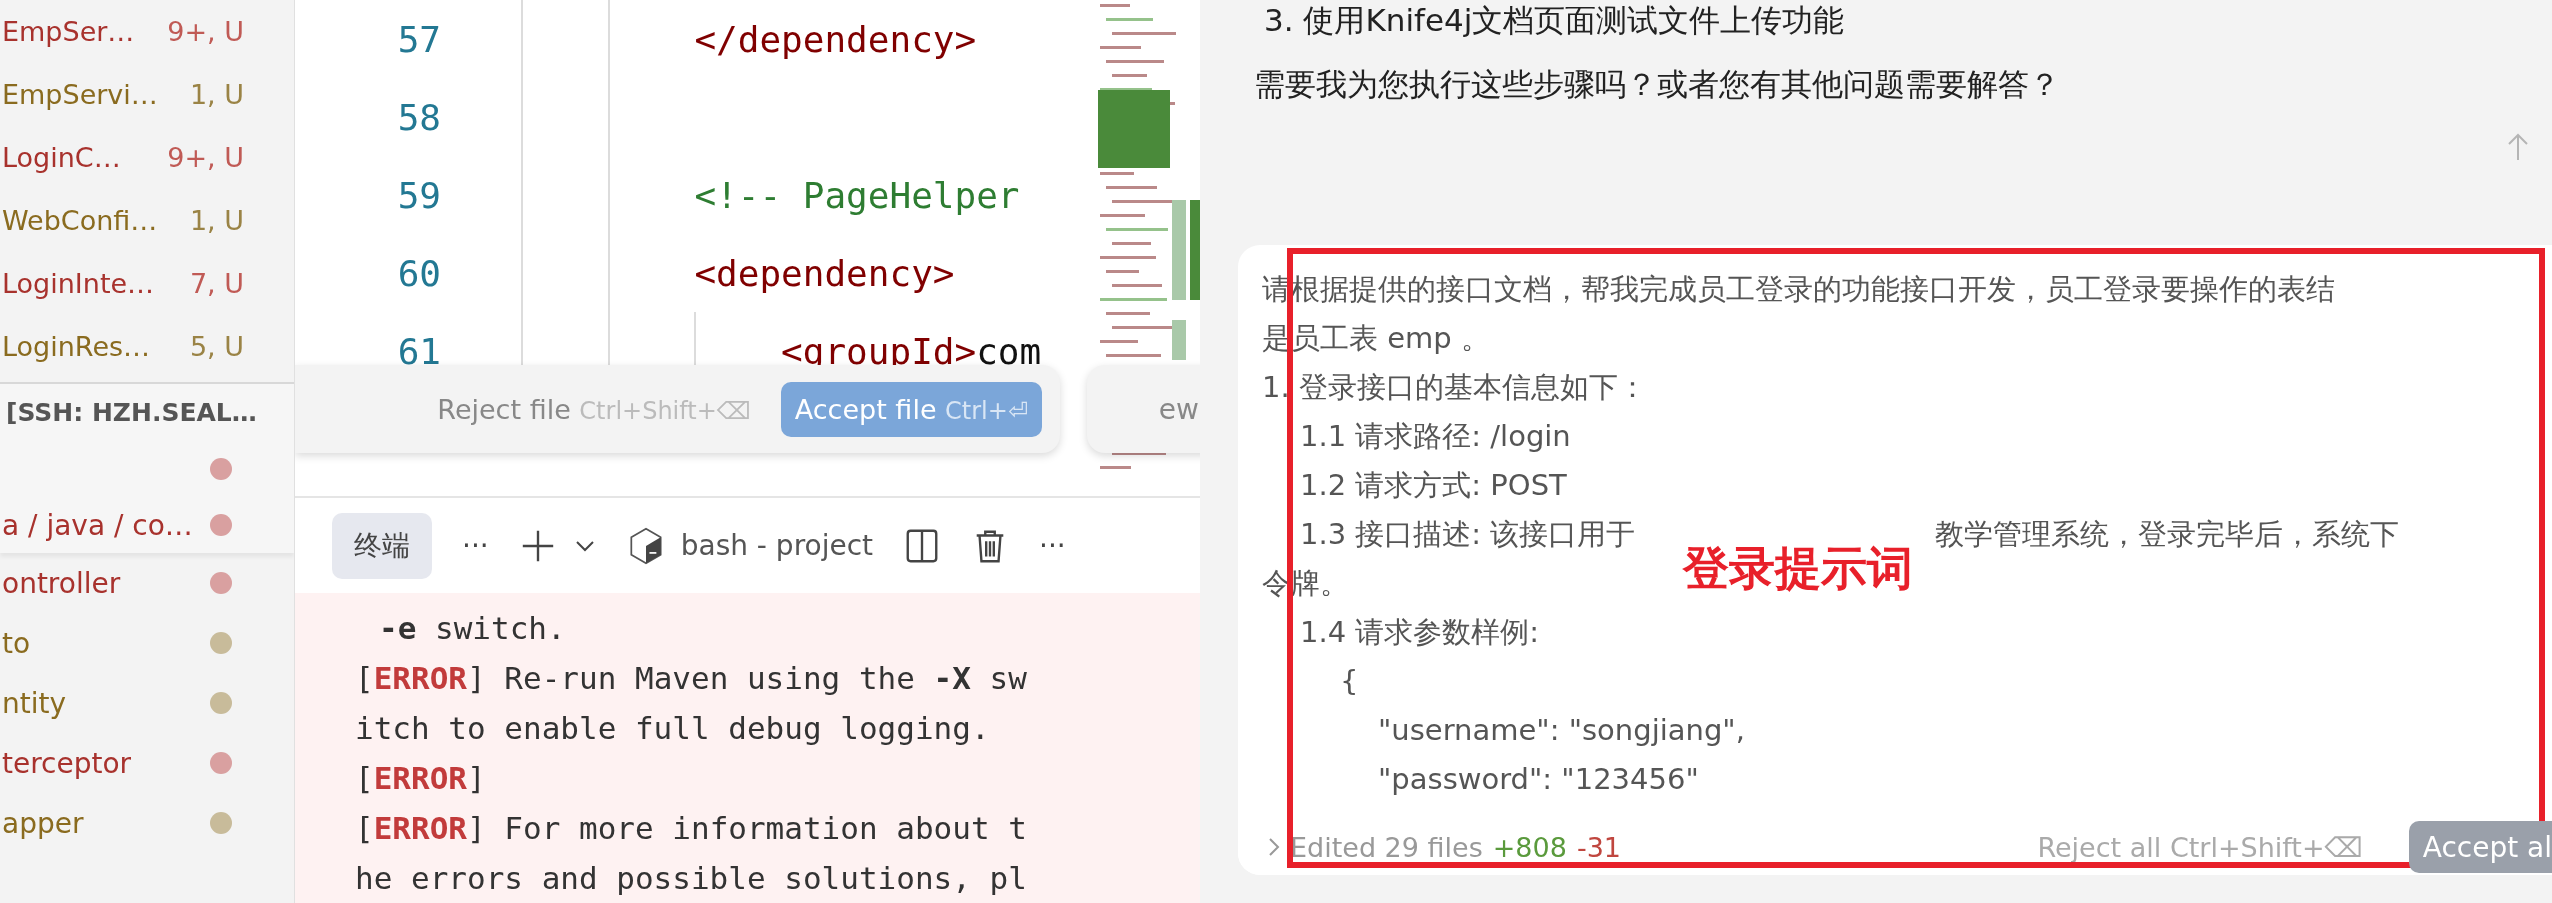 Image resolution: width=2552 pixels, height=903 pixels. What do you see at coordinates (472, 628) in the screenshot?
I see `terminal-line: -e switch.` at bounding box center [472, 628].